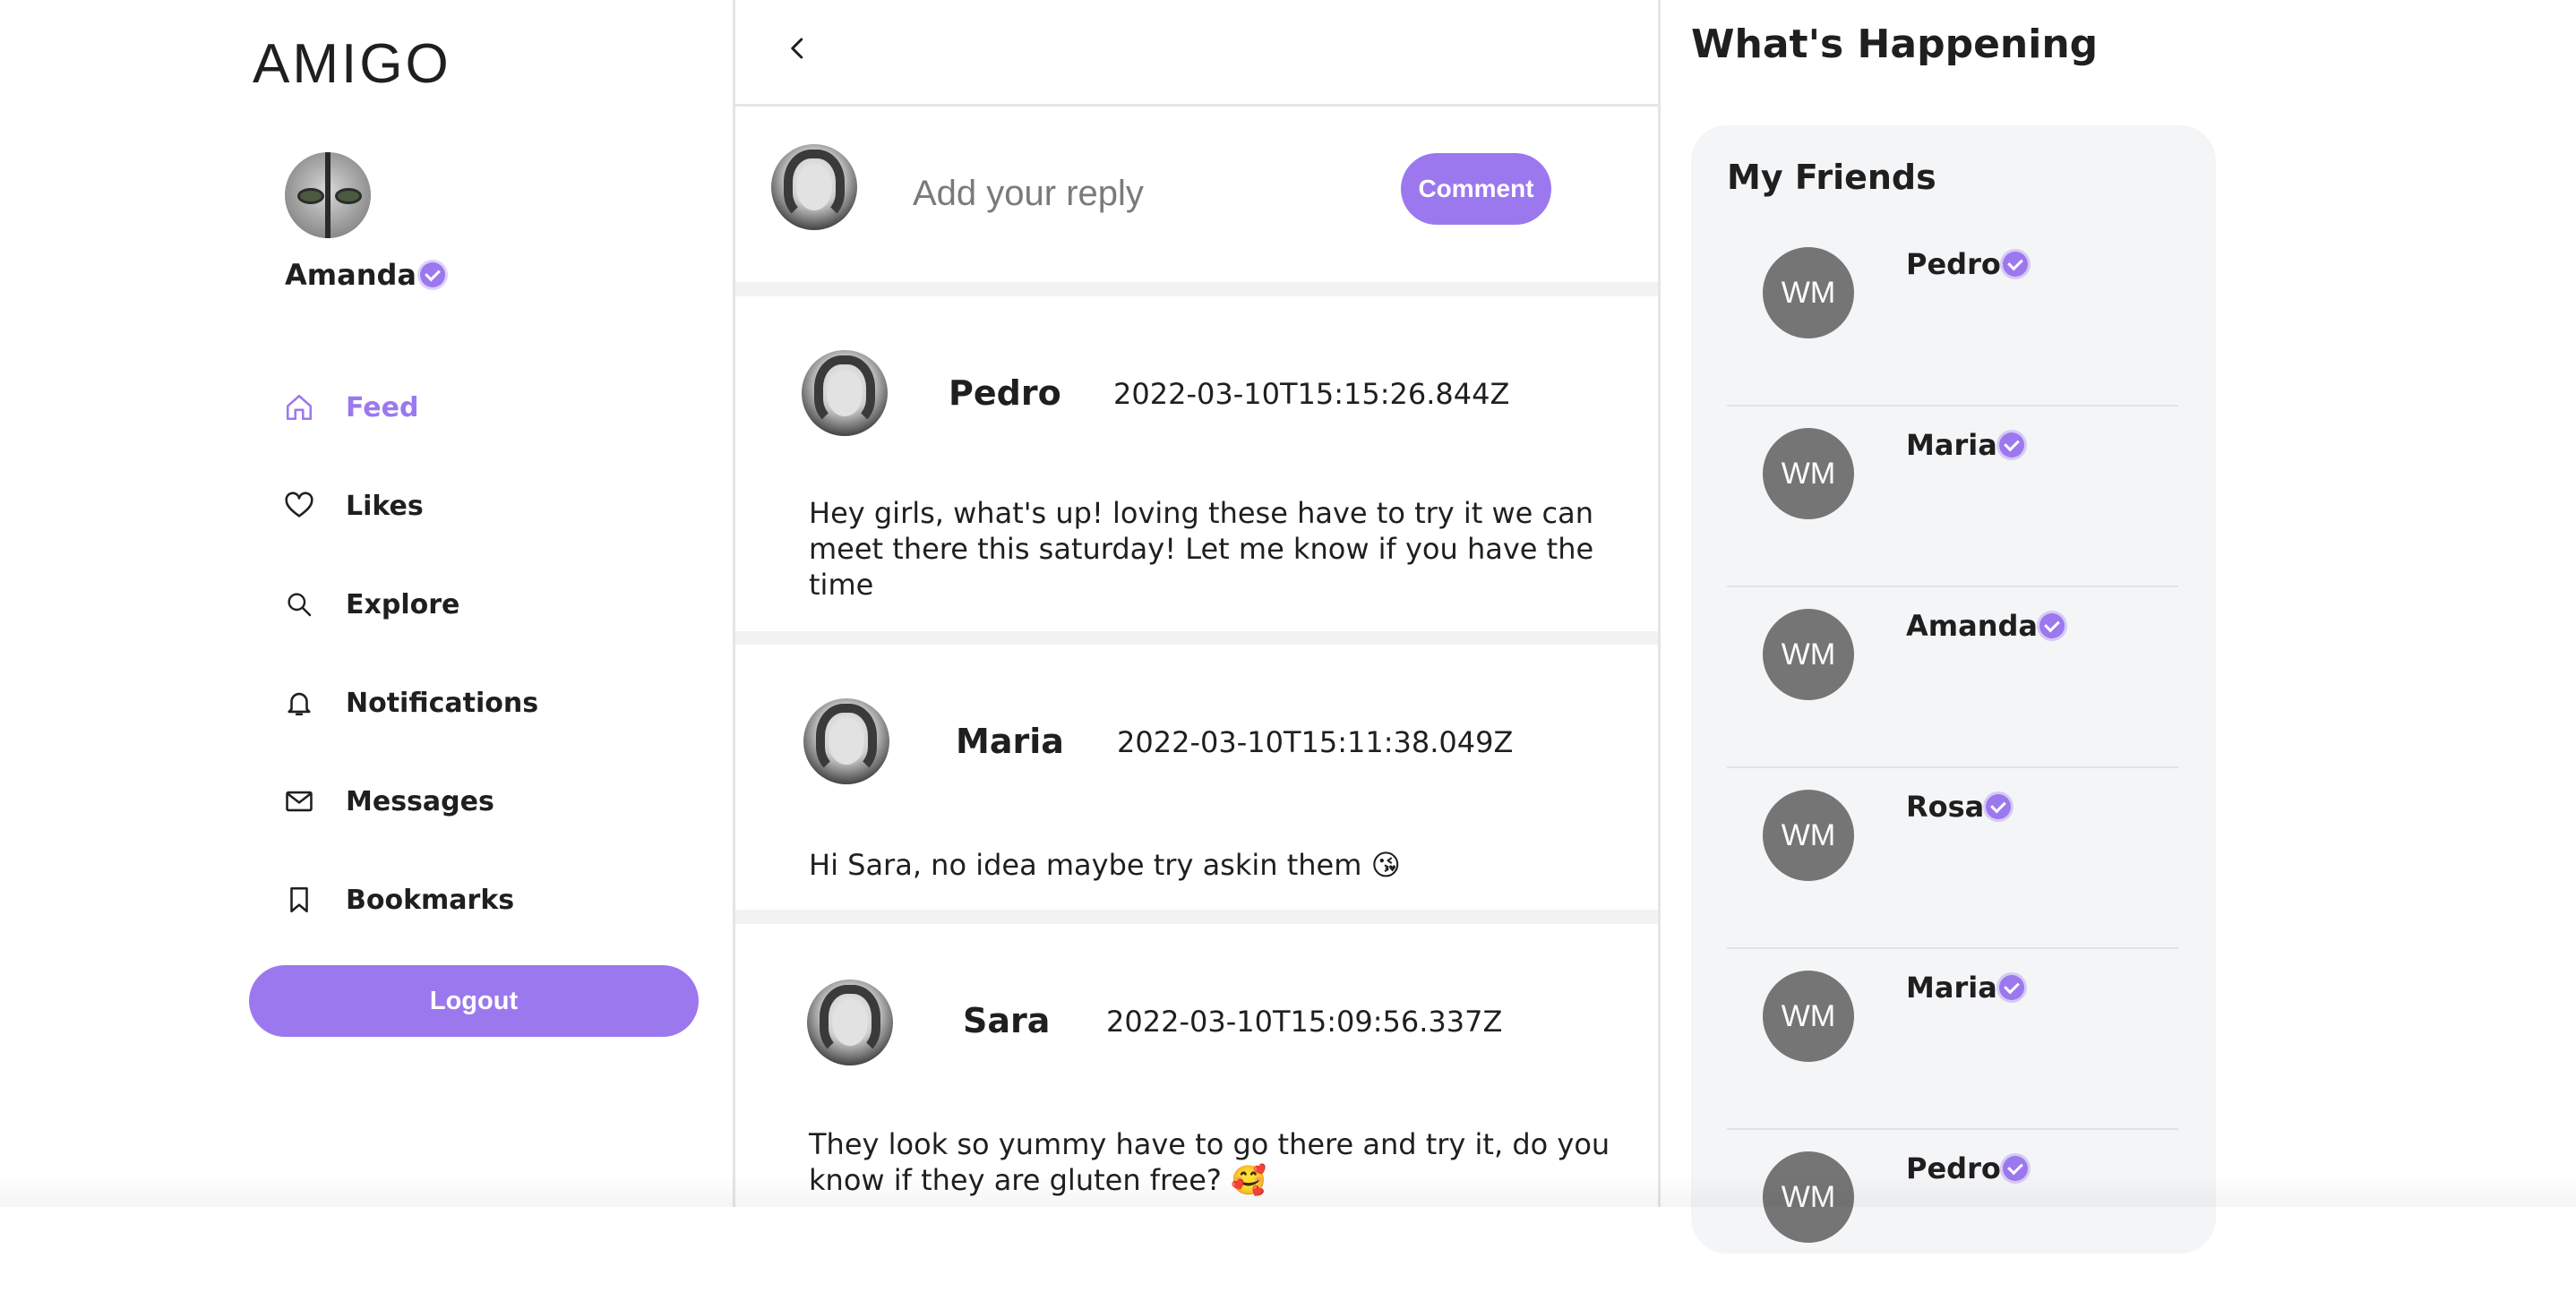  Describe the element at coordinates (1105, 865) in the screenshot. I see `comment-text: Hi Sara, no idea maybe try askin them 😘` at that location.